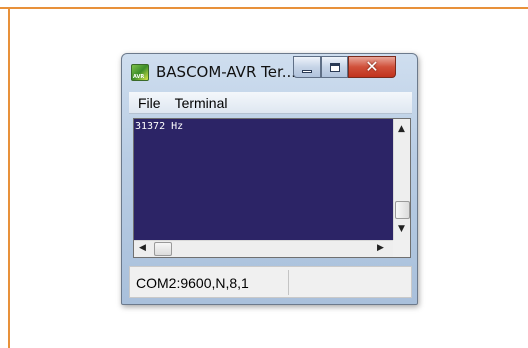 Image resolution: width=528 pixels, height=348 pixels. What do you see at coordinates (380, 248) in the screenshot?
I see `arrow-right-icon: ▶` at bounding box center [380, 248].